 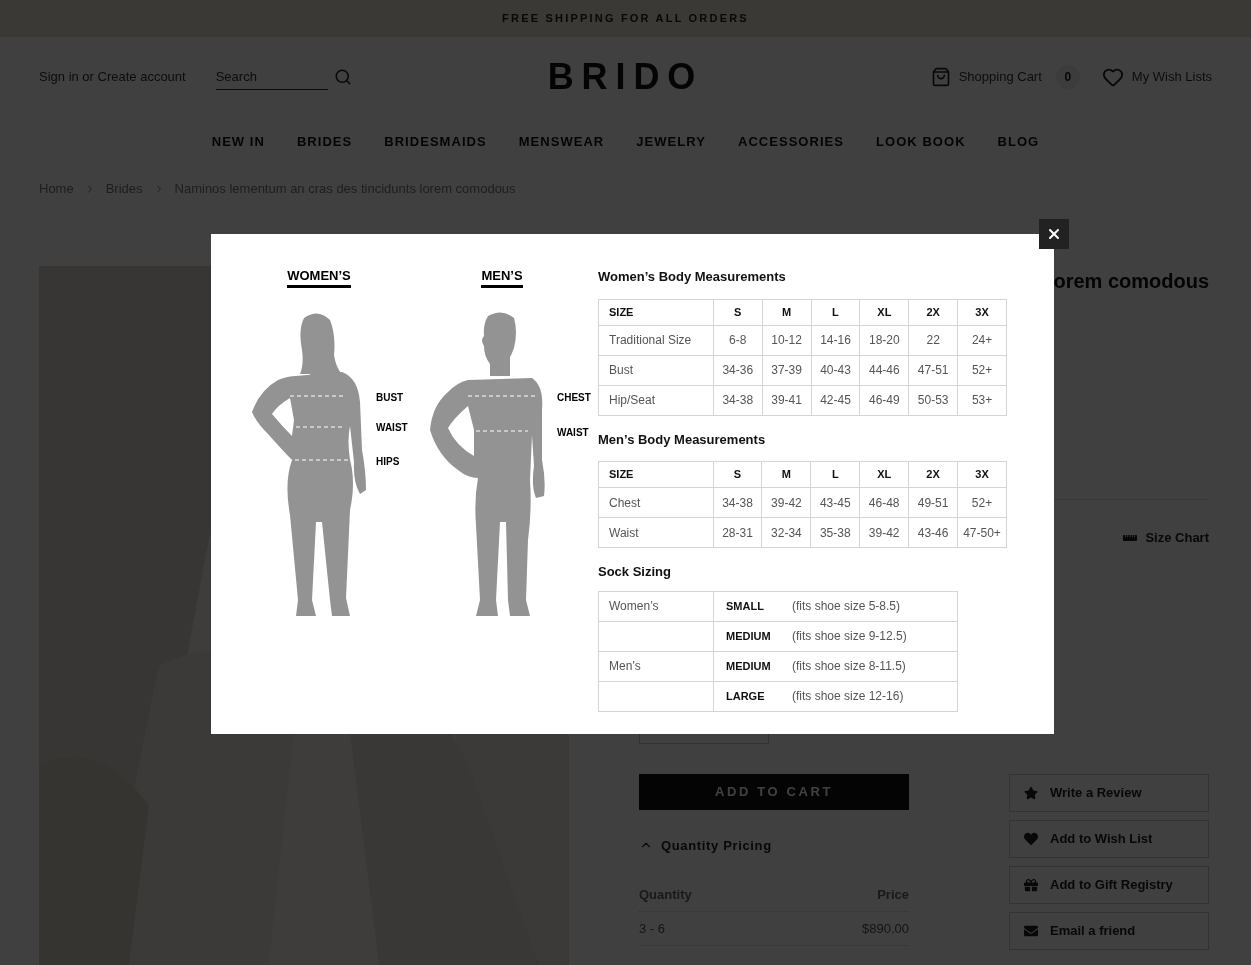 I want to click on table-cell: 44-46, so click(x=884, y=370).